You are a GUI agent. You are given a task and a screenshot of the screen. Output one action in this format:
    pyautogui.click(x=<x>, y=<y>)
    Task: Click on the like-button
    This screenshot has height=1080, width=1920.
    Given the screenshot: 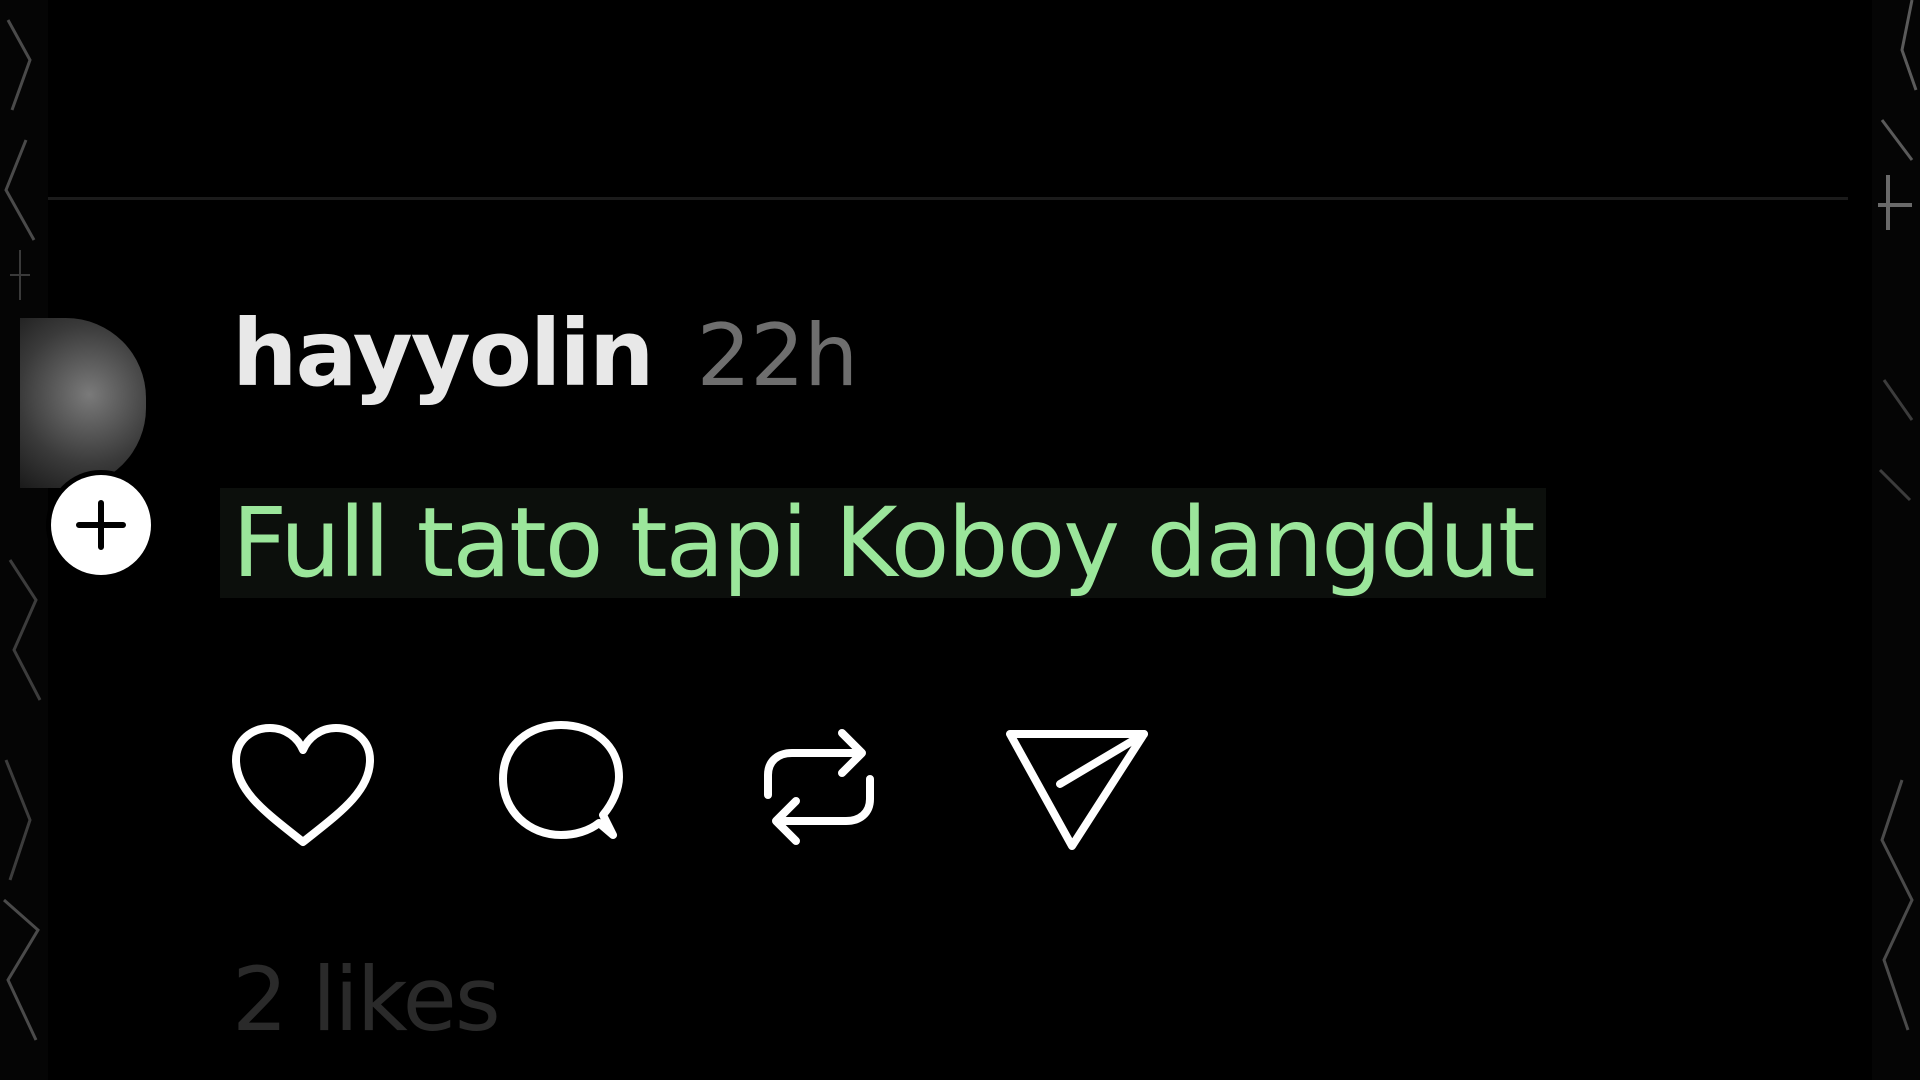 What is the action you would take?
    pyautogui.click(x=303, y=787)
    